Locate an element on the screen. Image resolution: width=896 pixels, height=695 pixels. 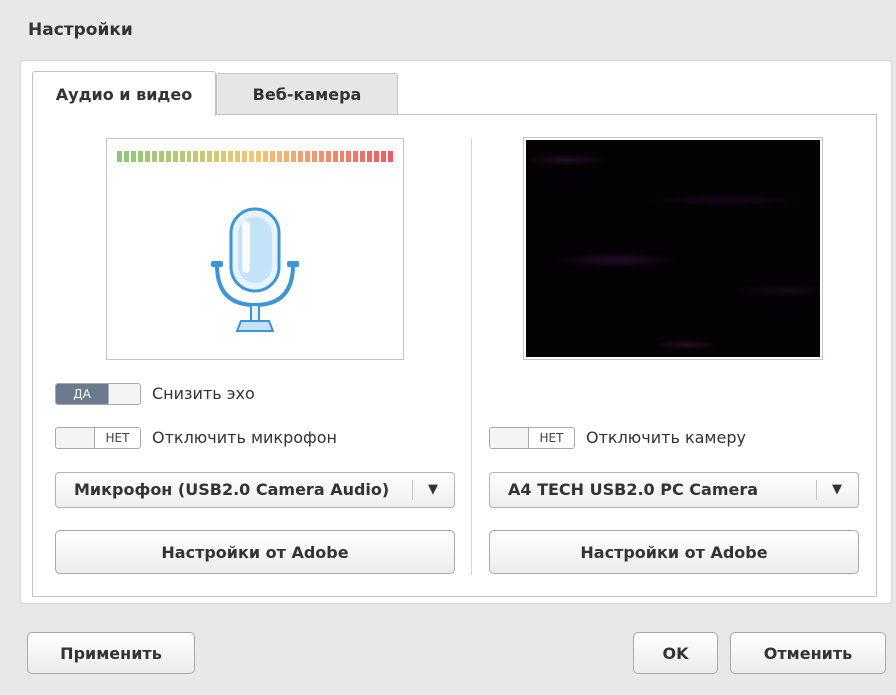
dialog-title: Настройки is located at coordinates (80, 30).